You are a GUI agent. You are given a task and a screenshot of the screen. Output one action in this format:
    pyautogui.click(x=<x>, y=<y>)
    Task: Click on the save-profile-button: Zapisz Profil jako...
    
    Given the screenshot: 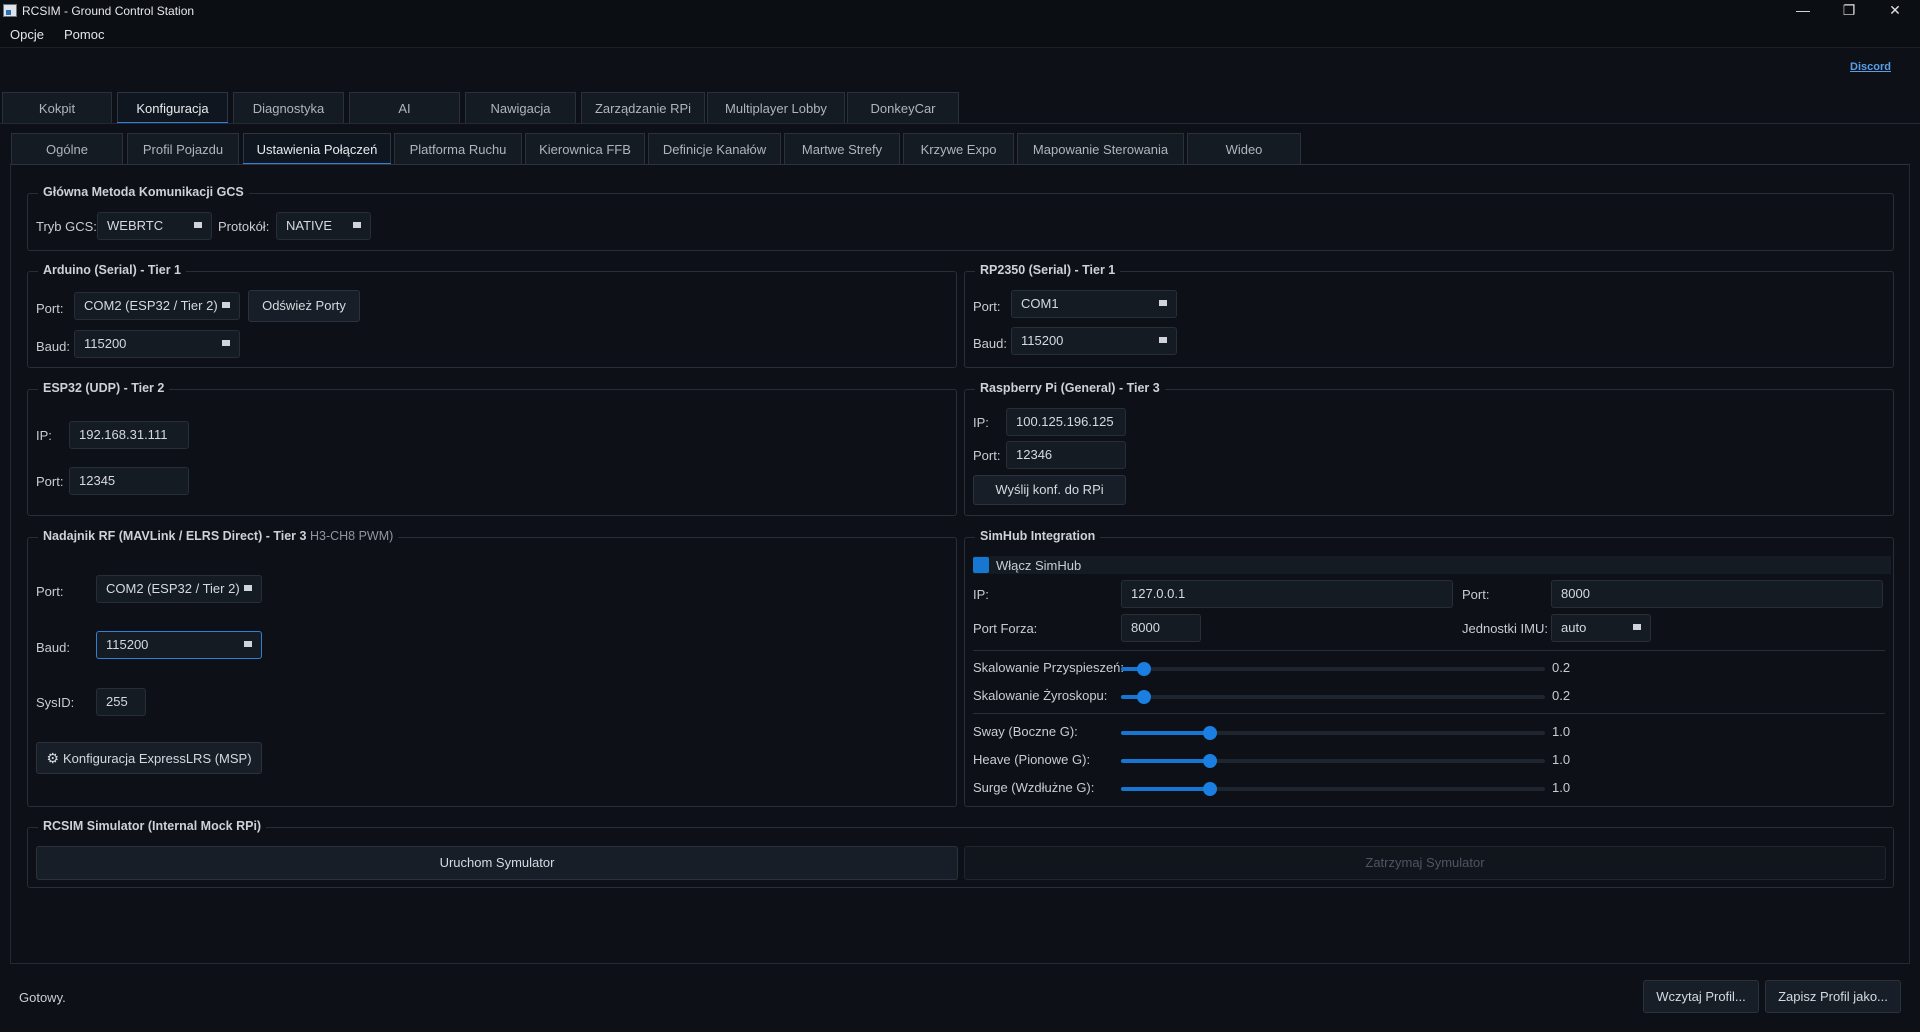 What is the action you would take?
    pyautogui.click(x=1833, y=996)
    